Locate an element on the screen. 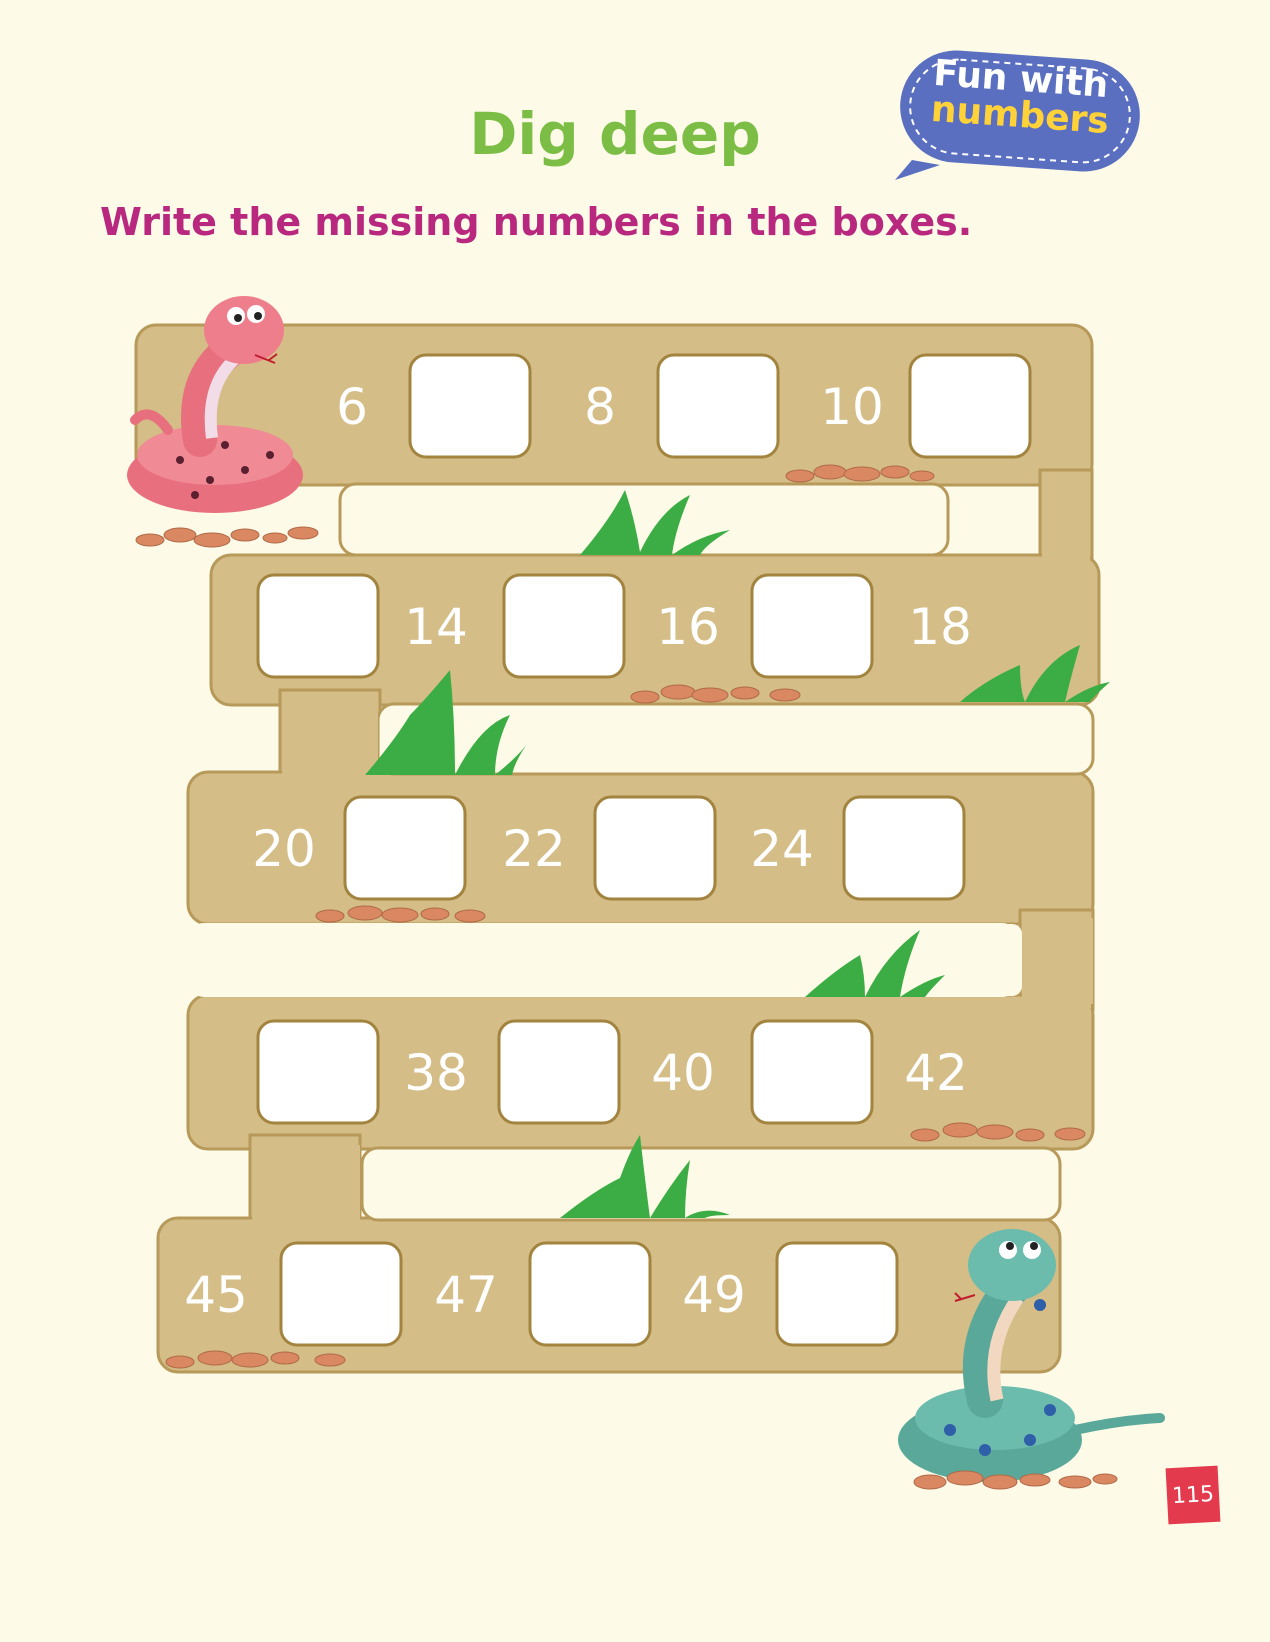 The width and height of the screenshot is (1270, 1642). given-number: 14 is located at coordinates (436, 627).